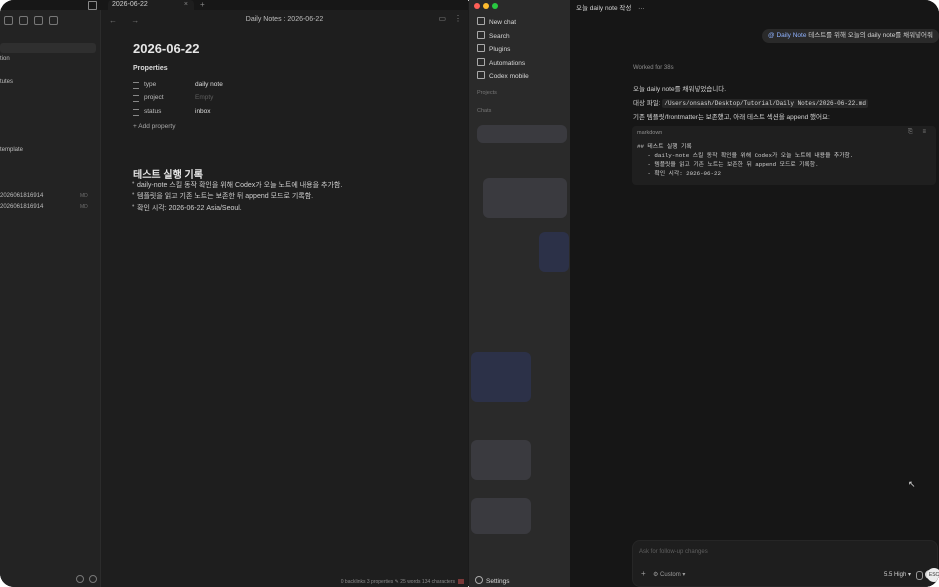  Describe the element at coordinates (643, 573) in the screenshot. I see `attach-icon: +` at that location.